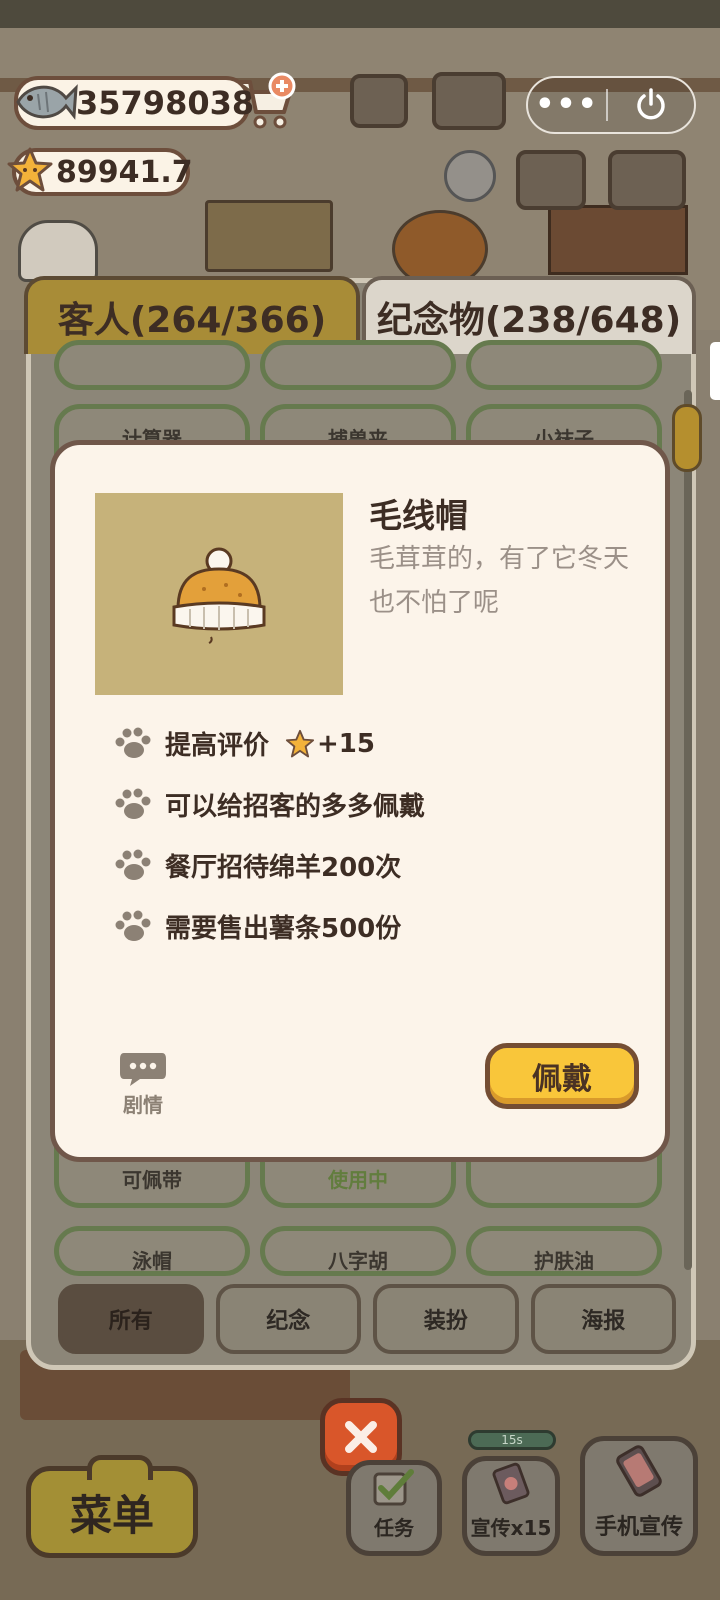 The image size is (720, 1600). Describe the element at coordinates (283, 929) in the screenshot. I see `property-condition-fries-text: 需要售出薯条500份` at that location.